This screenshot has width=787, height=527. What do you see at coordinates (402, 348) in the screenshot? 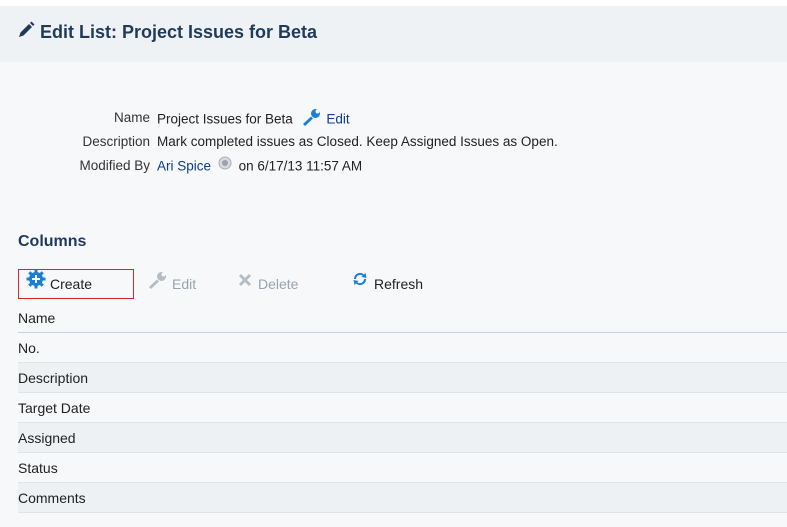
I see `table-row: No.` at bounding box center [402, 348].